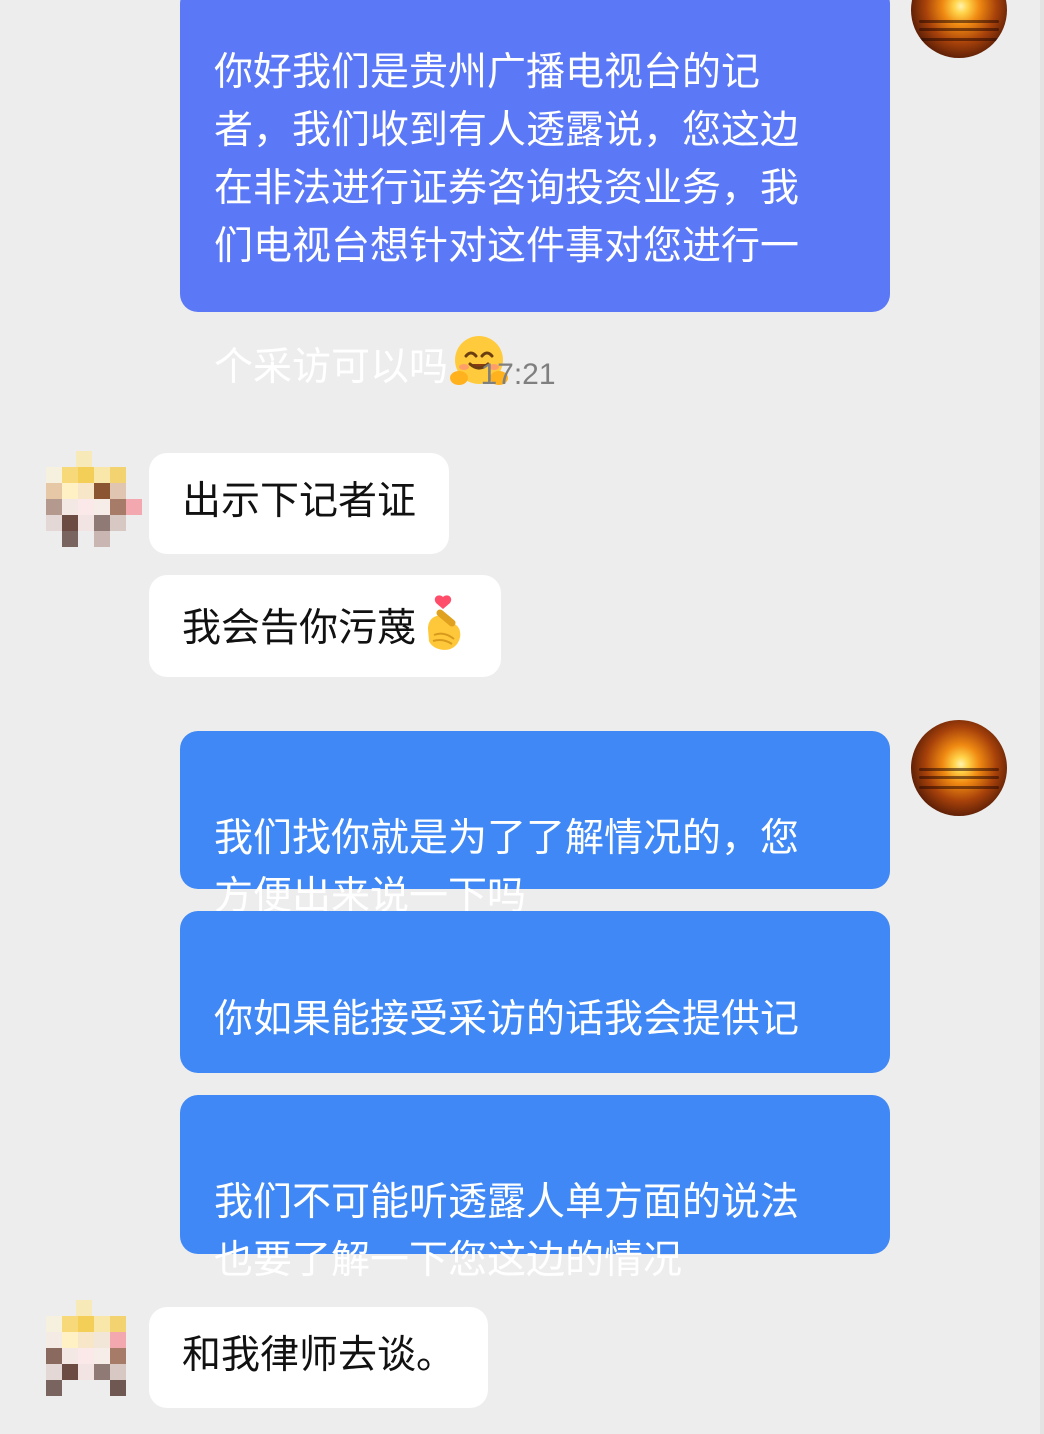 Image resolution: width=1044 pixels, height=1434 pixels. What do you see at coordinates (518, 374) in the screenshot?
I see `message-timestamp: 17:21` at bounding box center [518, 374].